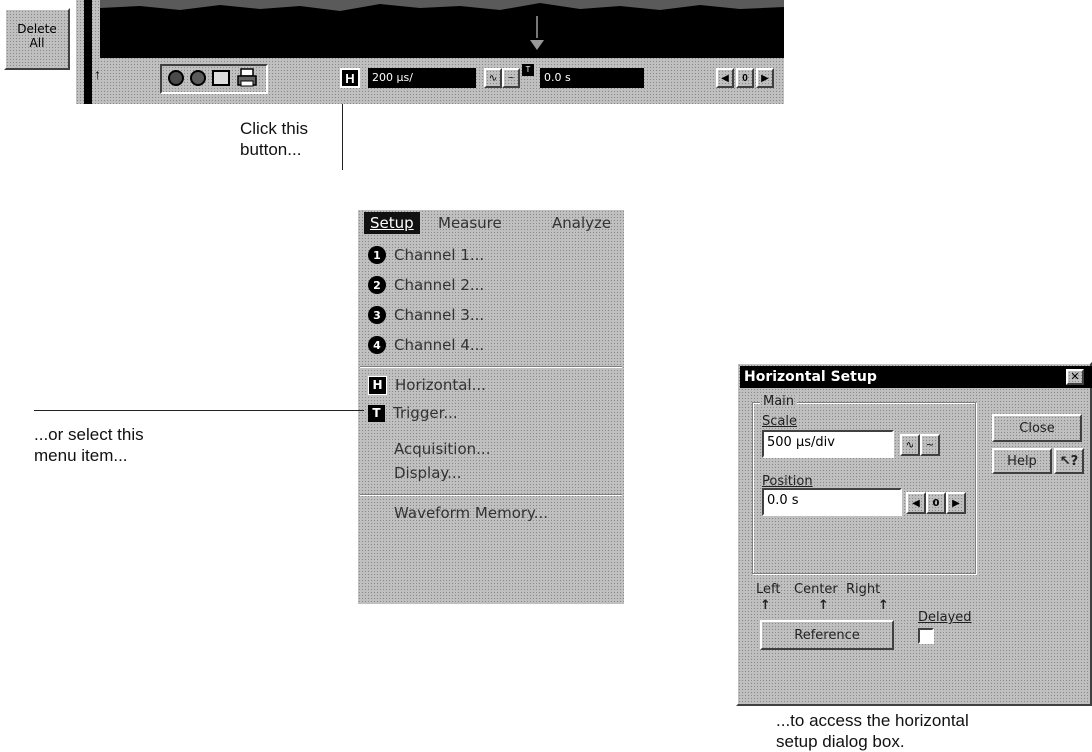 The height and width of the screenshot is (752, 1092). What do you see at coordinates (883, 605) in the screenshot?
I see `ref-arrow-right-icon: ↑` at bounding box center [883, 605].